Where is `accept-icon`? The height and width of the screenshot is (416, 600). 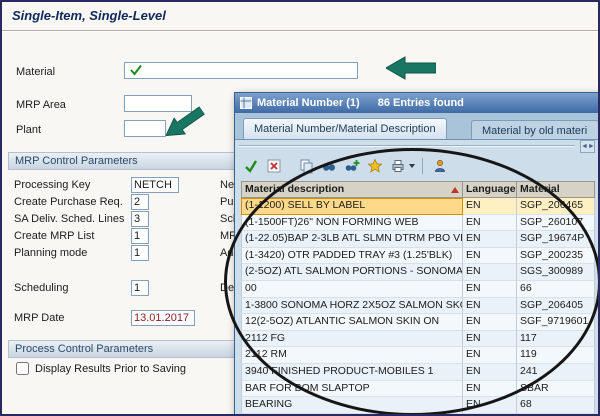 accept-icon is located at coordinates (251, 166).